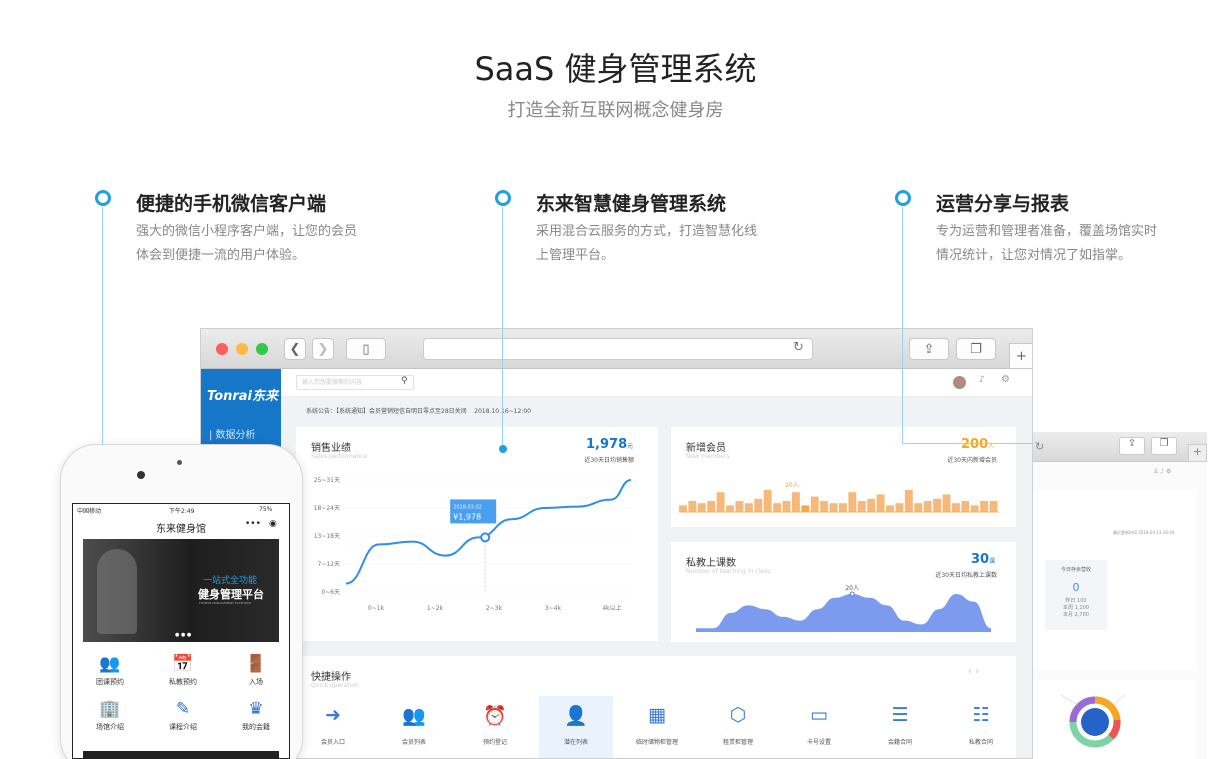 Image resolution: width=1231 pixels, height=759 pixels. What do you see at coordinates (657, 727) in the screenshot?
I see `quick-op-5: ▦ 临时储物柜管理` at bounding box center [657, 727].